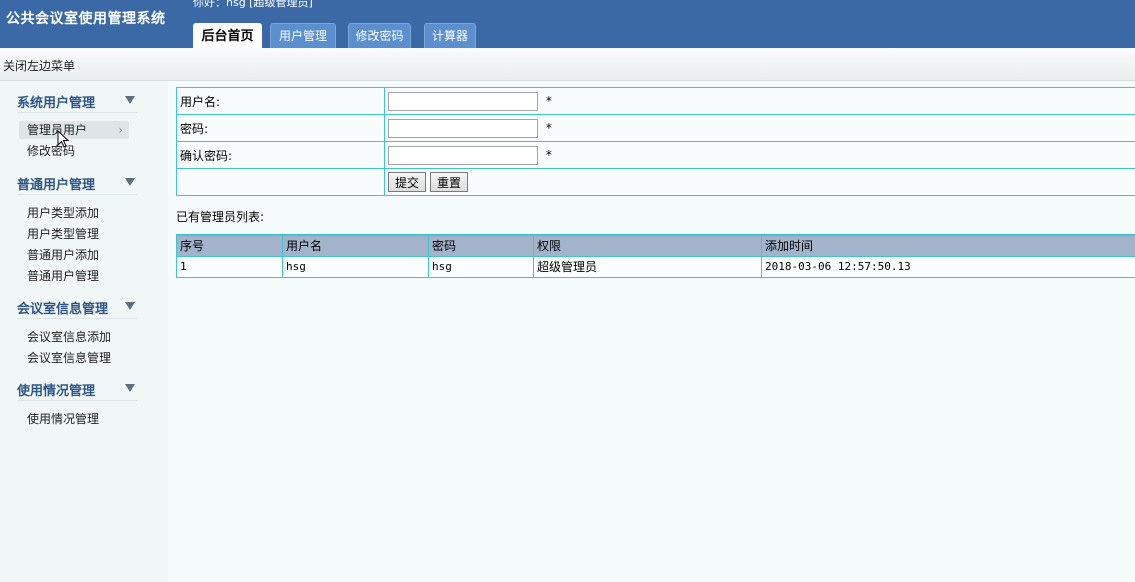 The height and width of the screenshot is (582, 1135). I want to click on username-cell: *, so click(759, 101).